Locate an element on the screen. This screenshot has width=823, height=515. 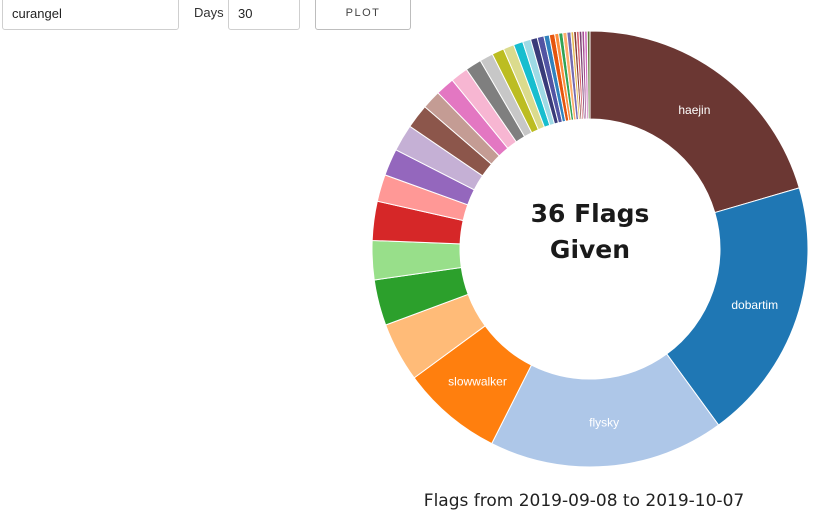
slice-label-dobartim: dobartim is located at coordinates (754, 305).